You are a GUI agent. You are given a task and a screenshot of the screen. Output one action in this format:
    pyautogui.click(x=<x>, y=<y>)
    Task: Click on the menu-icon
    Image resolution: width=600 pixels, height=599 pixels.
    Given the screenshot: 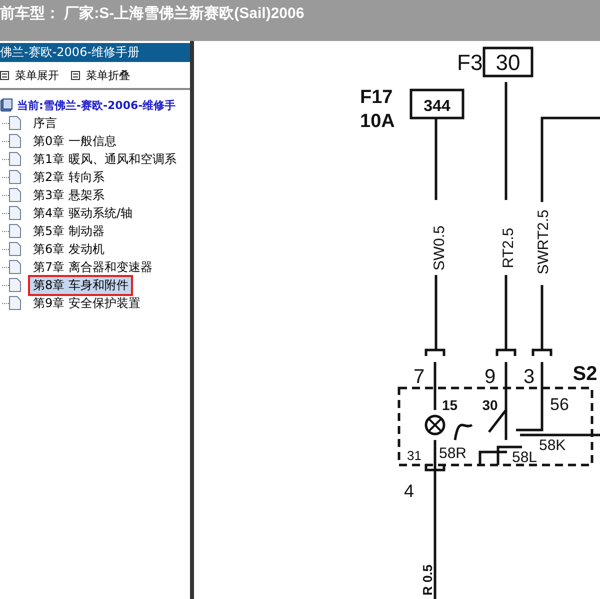 What is the action you would take?
    pyautogui.click(x=75, y=75)
    